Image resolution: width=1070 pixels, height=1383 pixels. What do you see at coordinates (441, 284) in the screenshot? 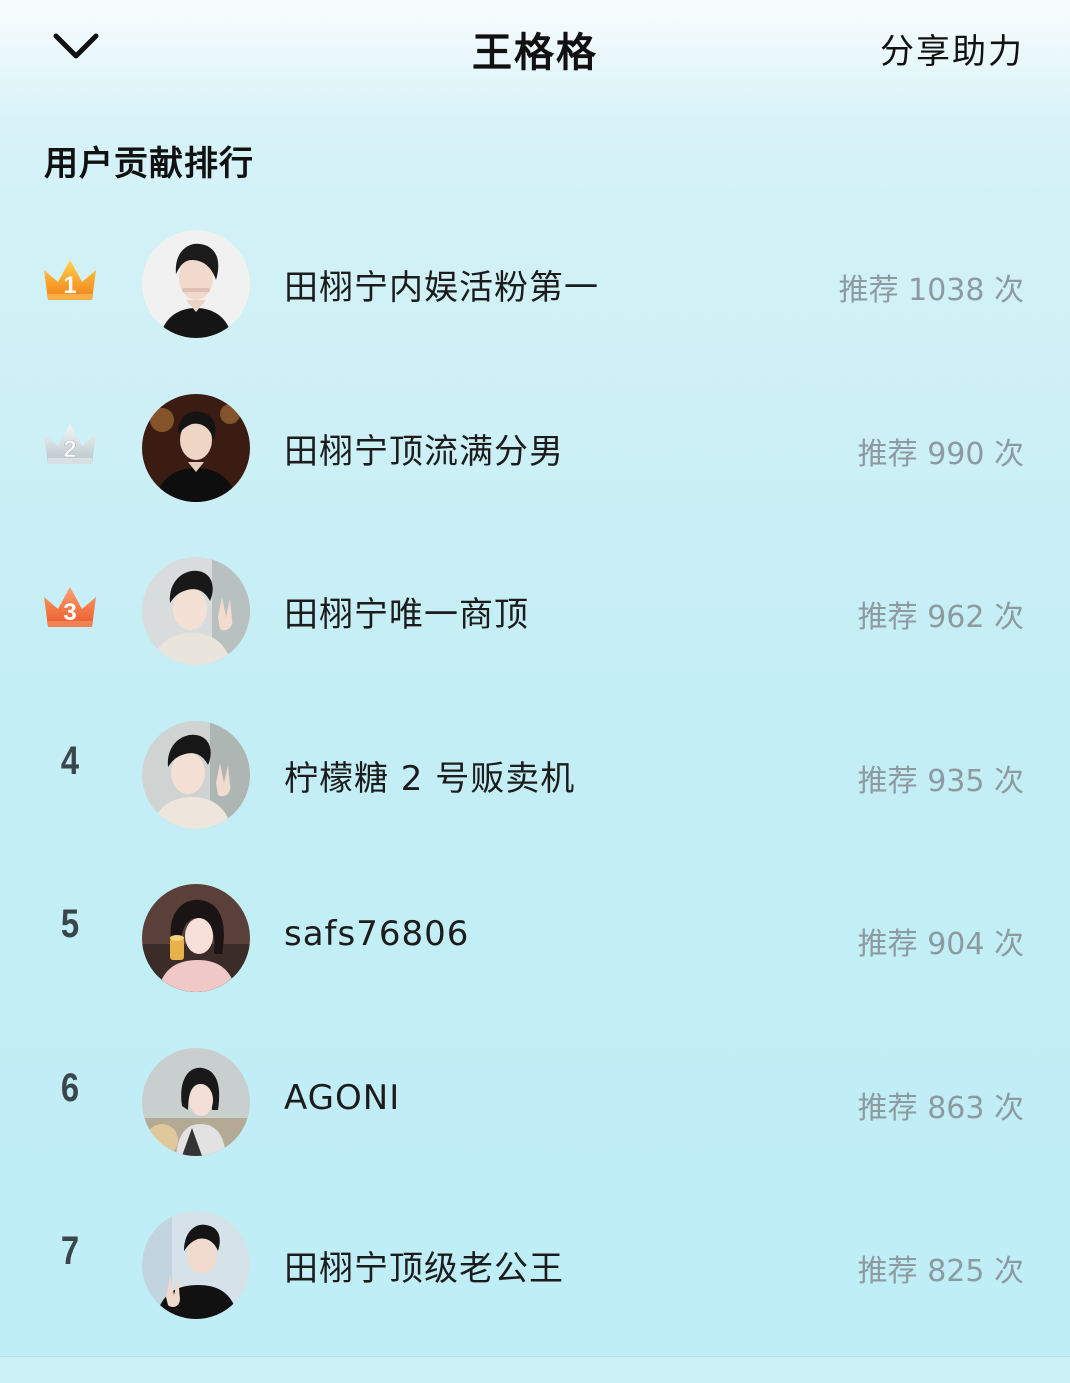
I see `user-name: 田栩宁内娱活粉第一` at bounding box center [441, 284].